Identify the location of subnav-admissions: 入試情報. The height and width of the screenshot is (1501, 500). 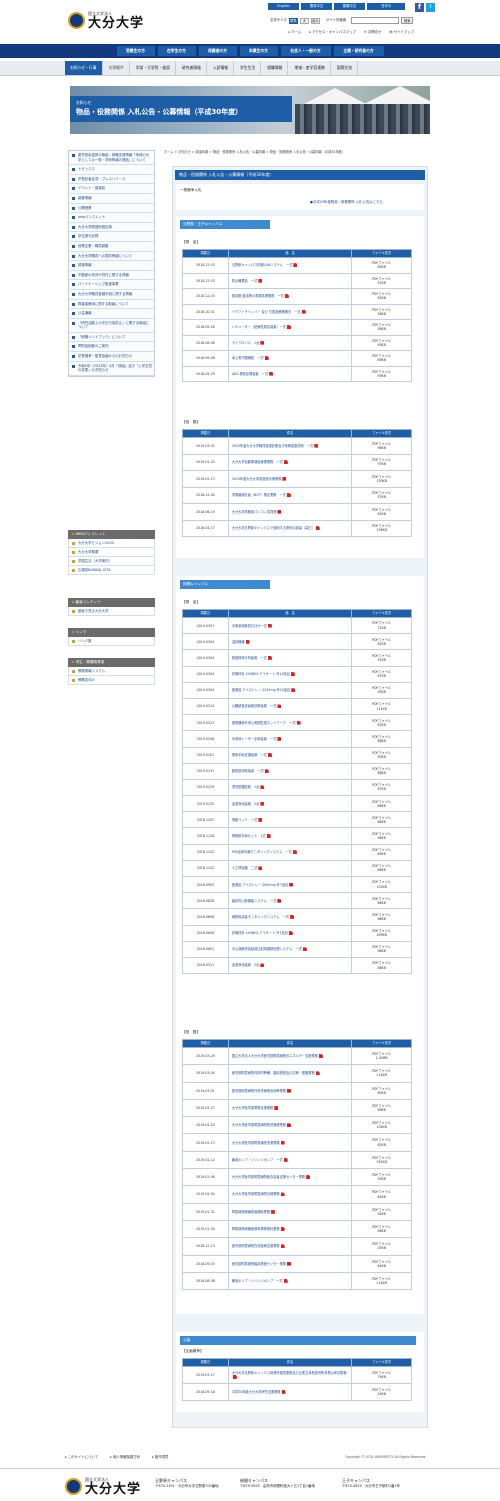
(221, 68).